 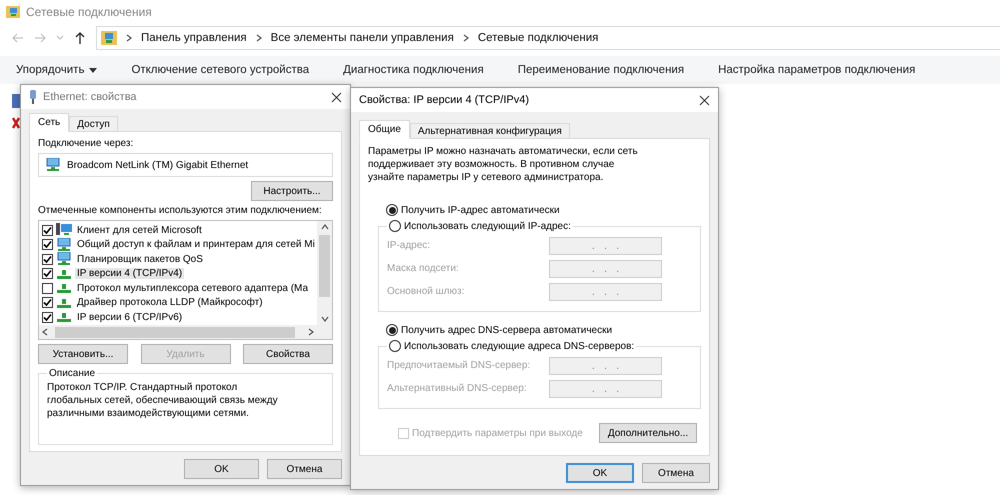 What do you see at coordinates (601, 70) in the screenshot?
I see `toolbar-button: Переименование подключения` at bounding box center [601, 70].